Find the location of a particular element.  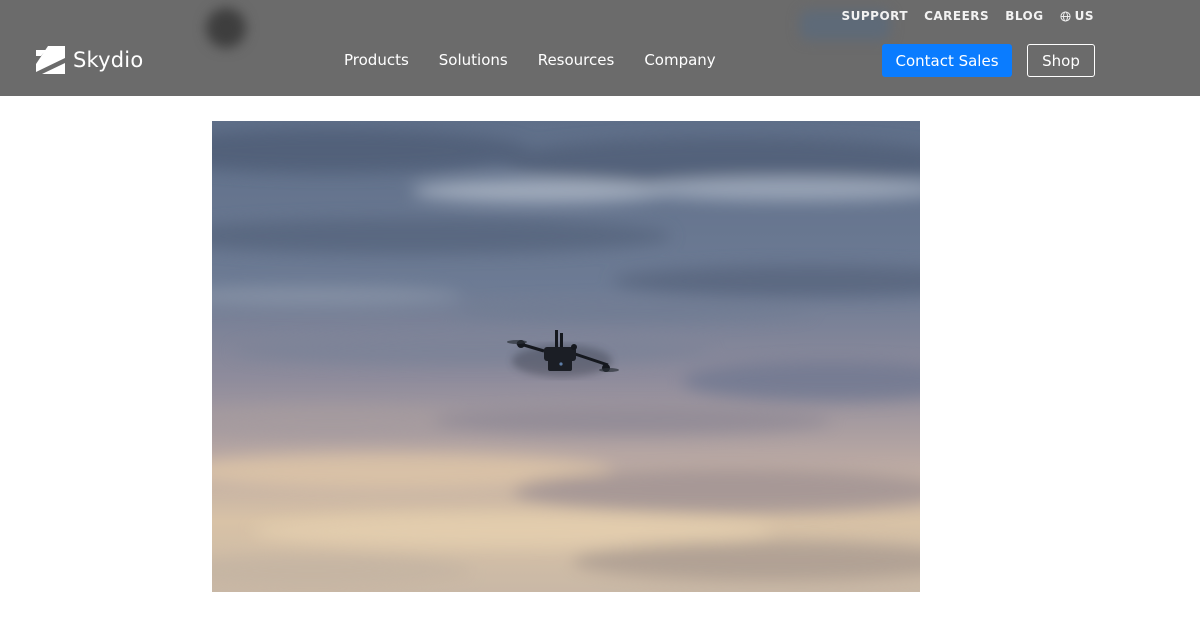

careers-link: CAREERS is located at coordinates (956, 16).